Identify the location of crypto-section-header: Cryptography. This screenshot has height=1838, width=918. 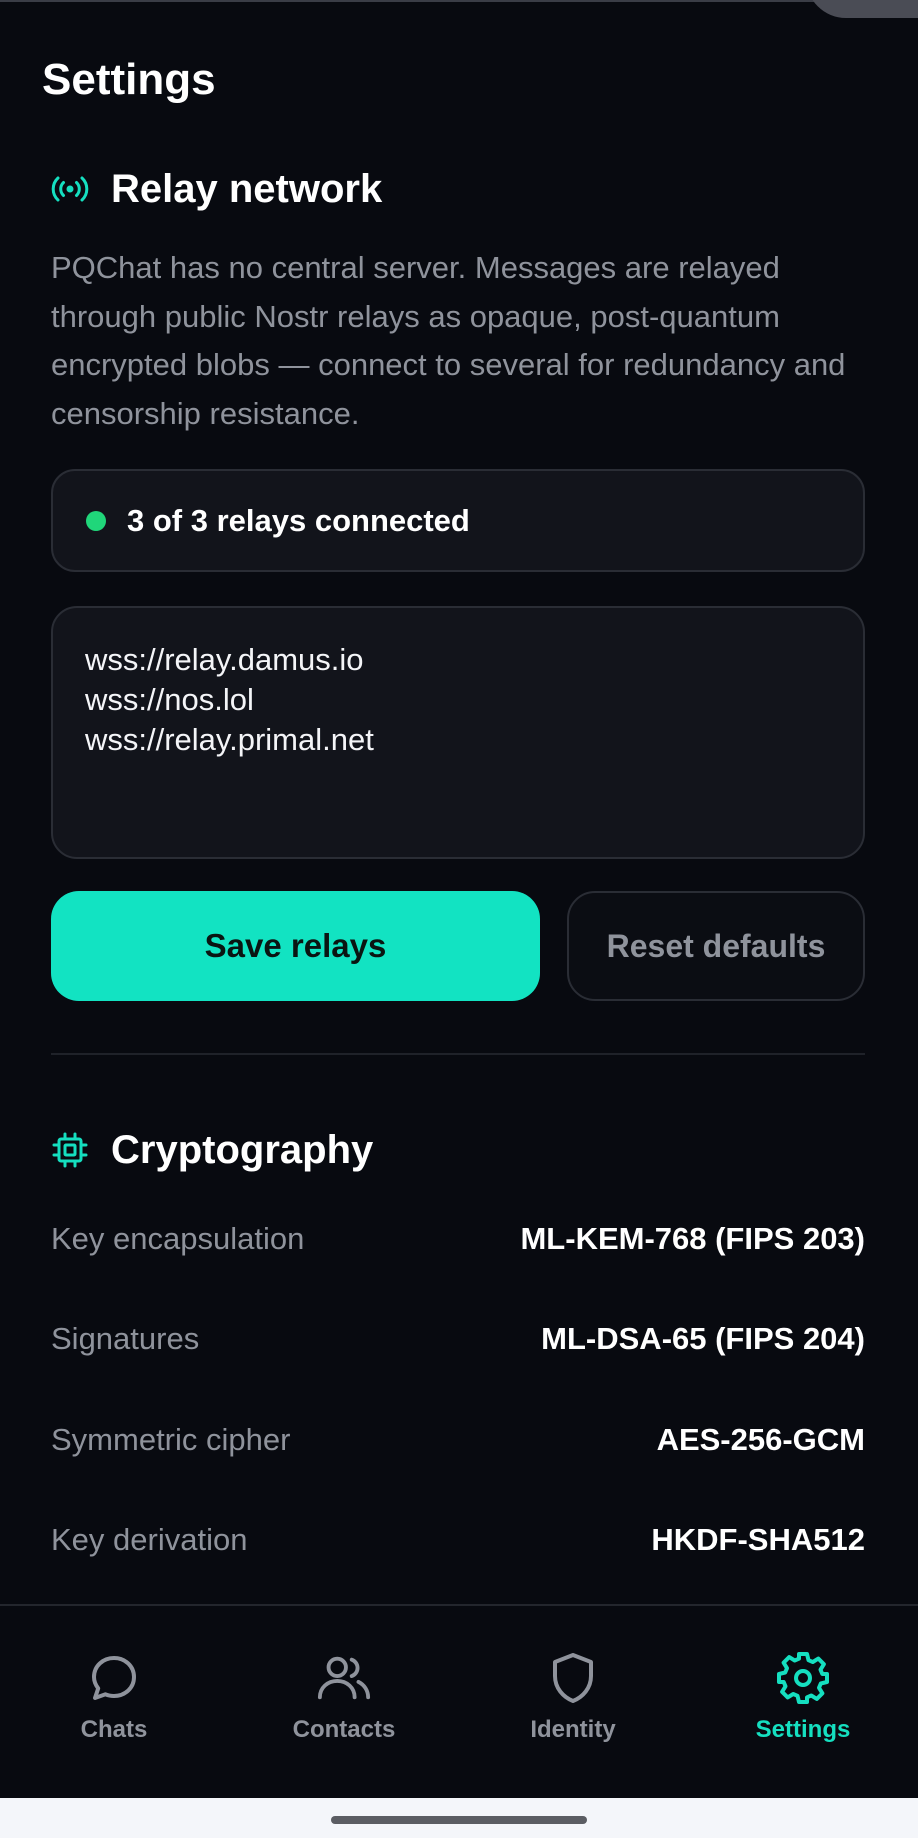
(212, 1150).